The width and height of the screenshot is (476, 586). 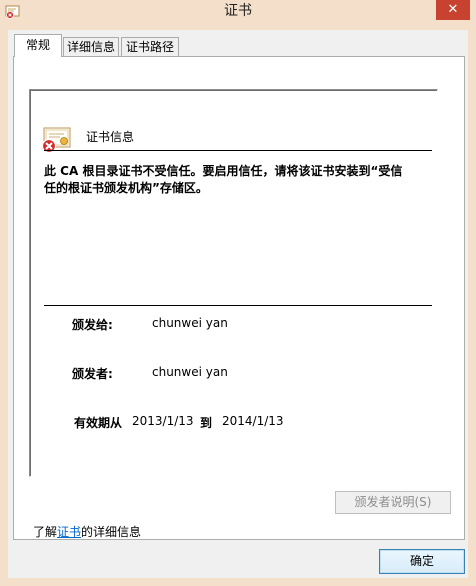 I want to click on section-title: 证书信息, so click(x=110, y=137).